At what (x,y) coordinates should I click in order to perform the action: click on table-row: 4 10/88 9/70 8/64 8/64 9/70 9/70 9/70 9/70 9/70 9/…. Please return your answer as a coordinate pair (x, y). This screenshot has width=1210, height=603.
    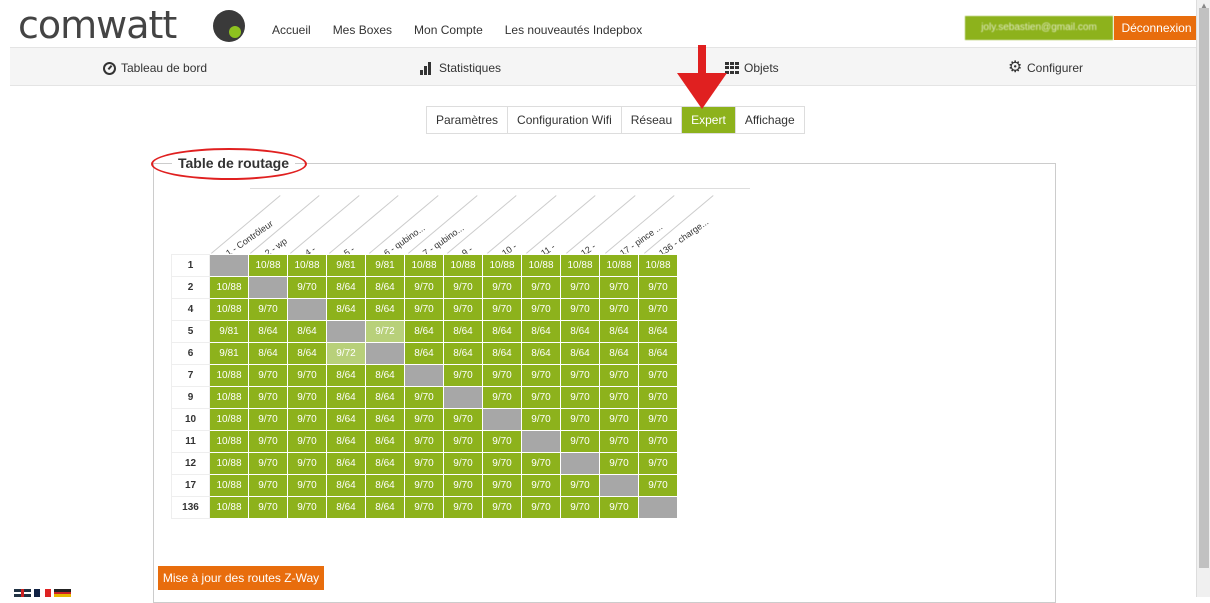
    Looking at the image, I should click on (424, 309).